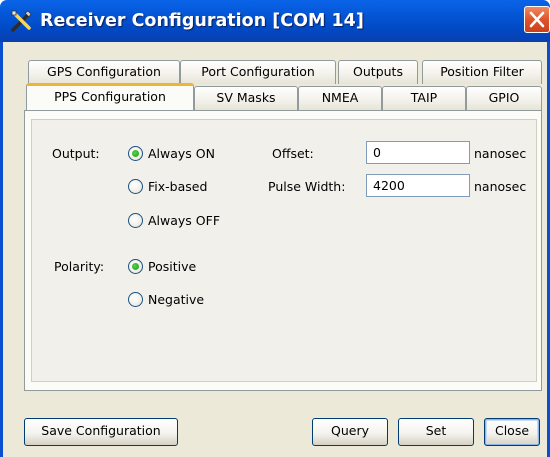 This screenshot has height=457, width=550. What do you see at coordinates (500, 153) in the screenshot?
I see `offset-unit: nanosec` at bounding box center [500, 153].